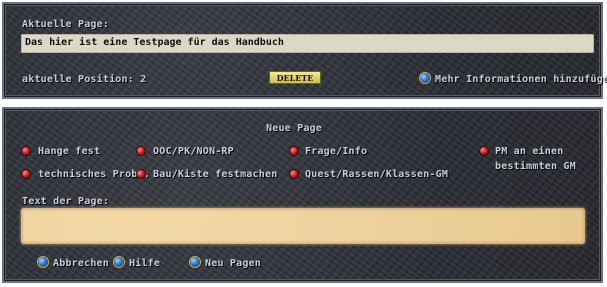  What do you see at coordinates (529, 151) in the screenshot?
I see `option-pm-gm-label-line1: PM an einen` at bounding box center [529, 151].